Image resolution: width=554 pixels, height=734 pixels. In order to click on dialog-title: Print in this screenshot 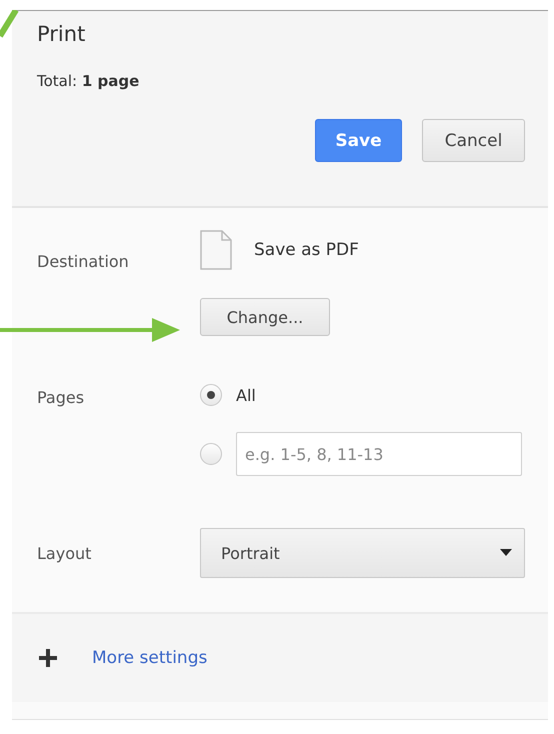, I will do `click(61, 34)`.